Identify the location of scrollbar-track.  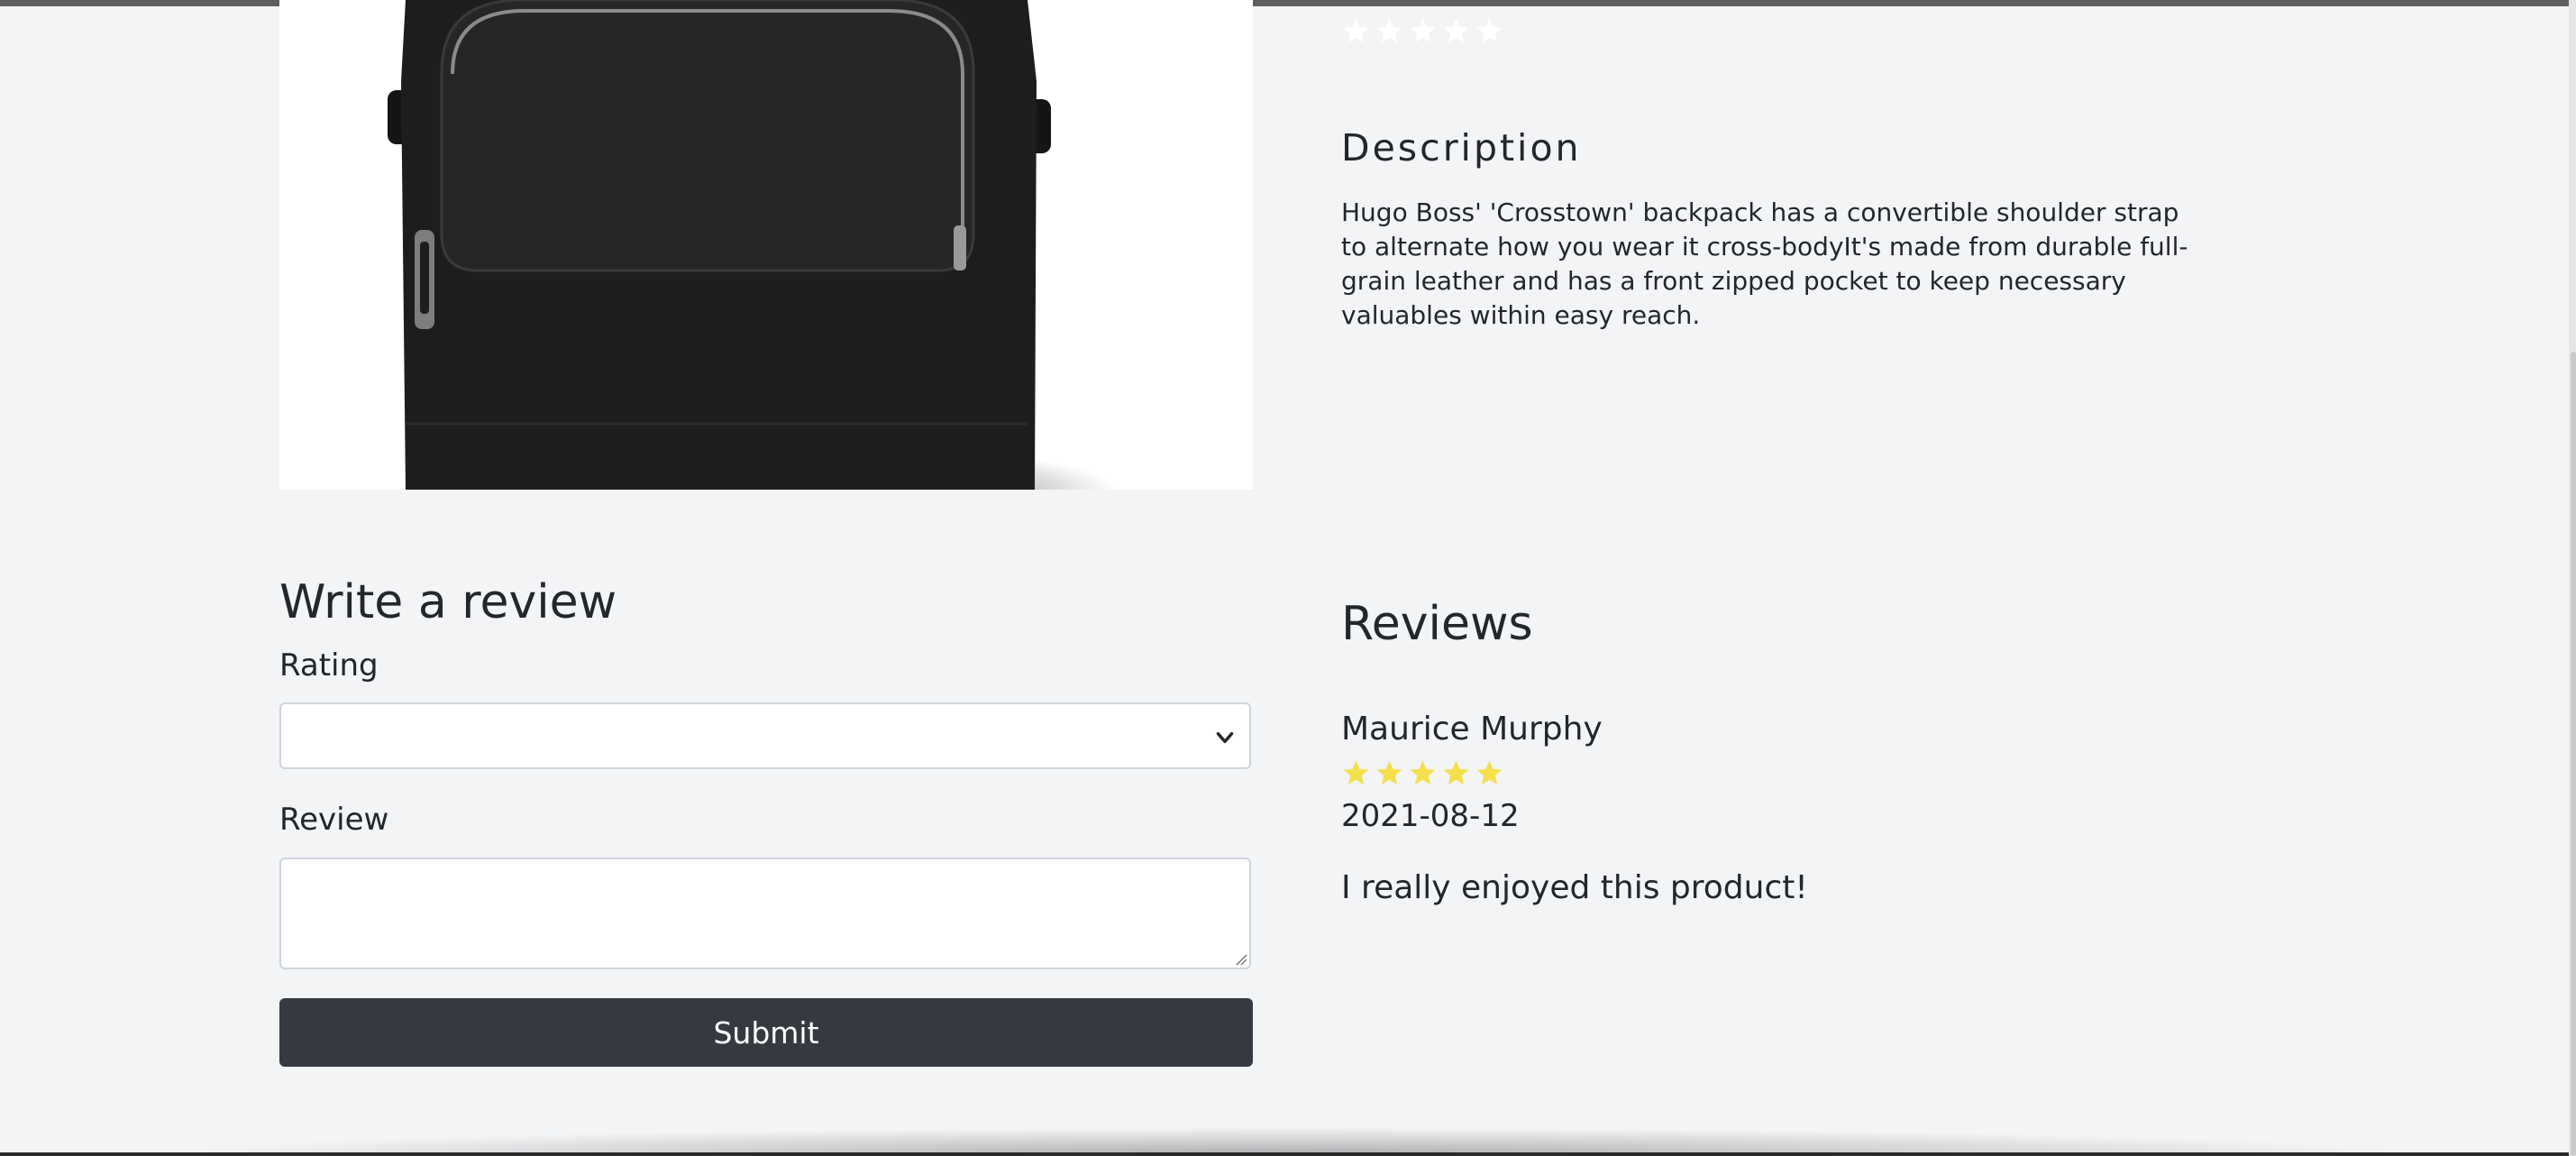
(2572, 578).